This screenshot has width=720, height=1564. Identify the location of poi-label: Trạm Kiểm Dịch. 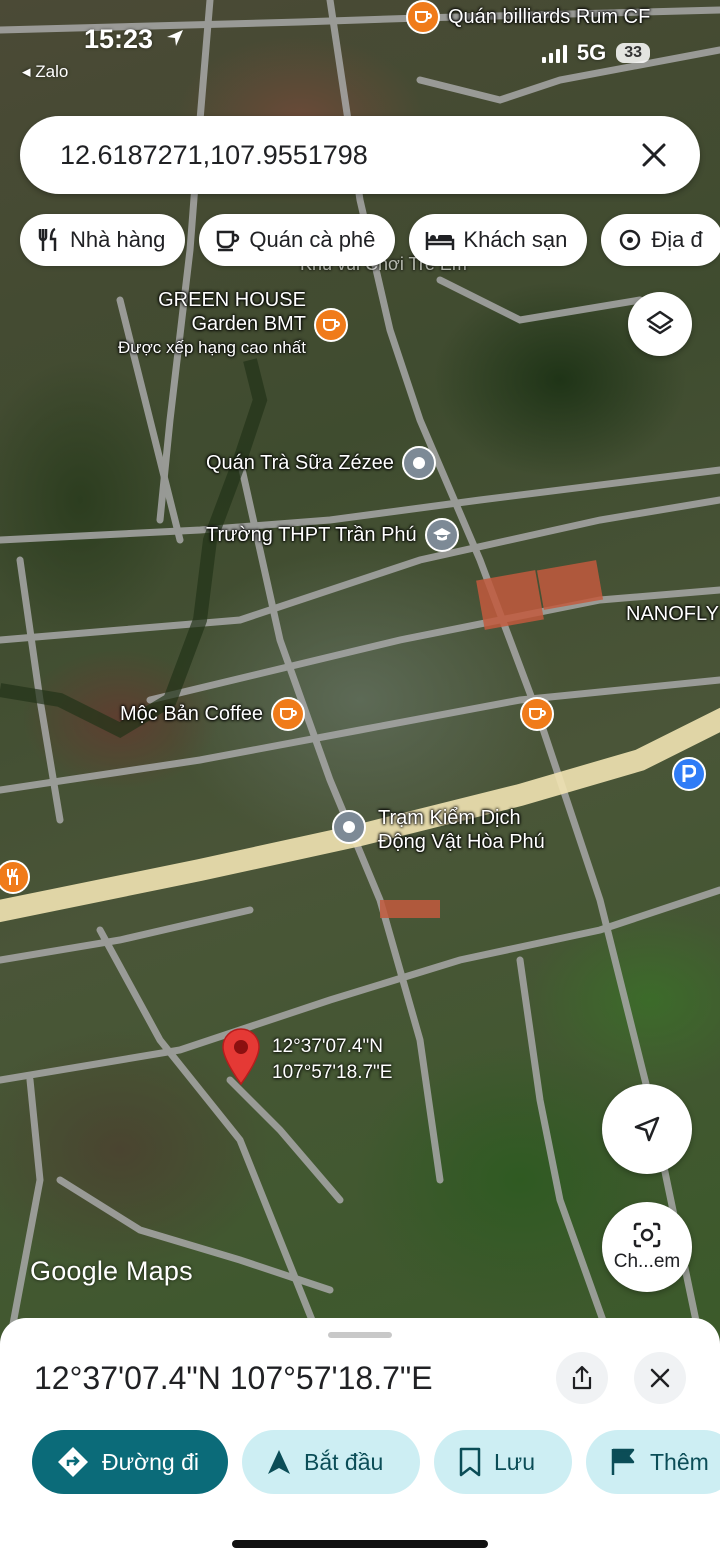
(449, 818).